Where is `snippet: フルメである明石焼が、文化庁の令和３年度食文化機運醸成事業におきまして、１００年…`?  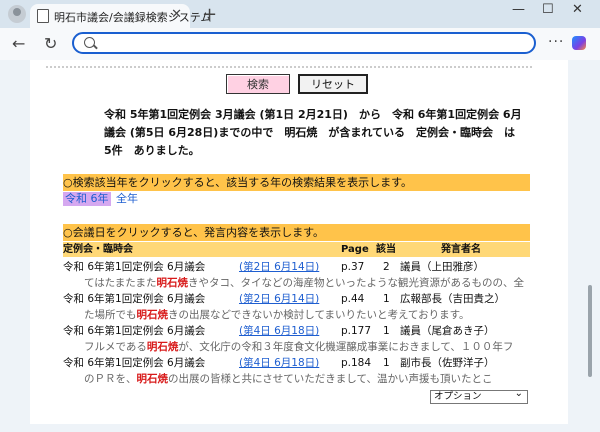
snippet: フルメである明石焼が、文化庁の令和３年度食文化機運醸成事業におきまして、１００年… is located at coordinates (299, 347).